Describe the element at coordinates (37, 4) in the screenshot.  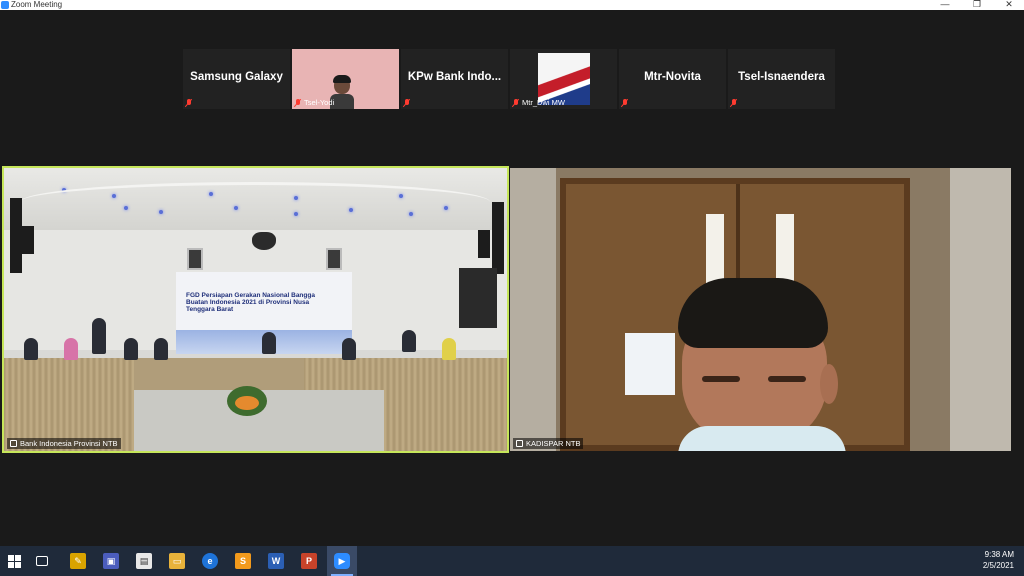
I see `window-title: Zoom Meeting` at that location.